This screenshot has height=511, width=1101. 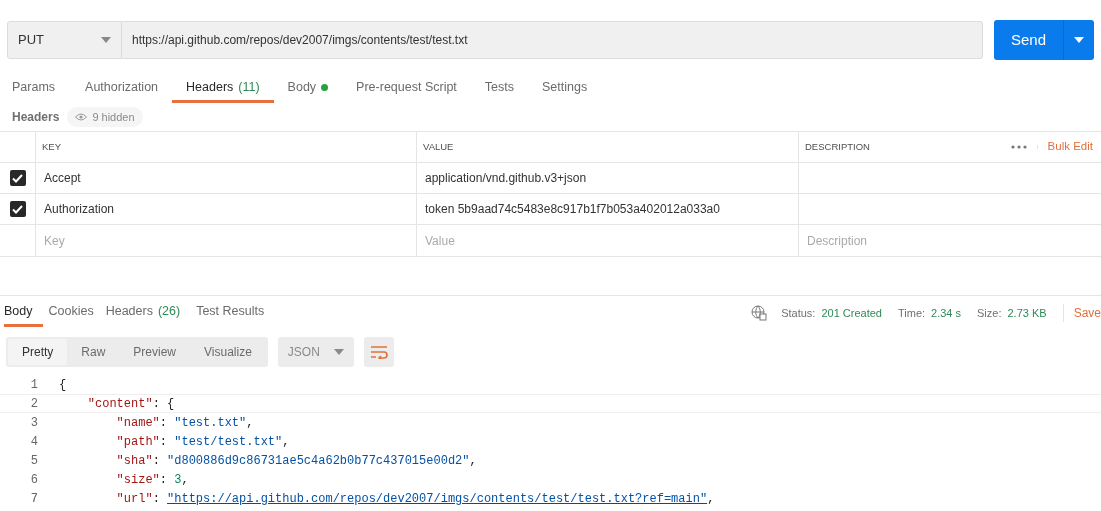 What do you see at coordinates (438, 146) in the screenshot?
I see `column-header: VALUE` at bounding box center [438, 146].